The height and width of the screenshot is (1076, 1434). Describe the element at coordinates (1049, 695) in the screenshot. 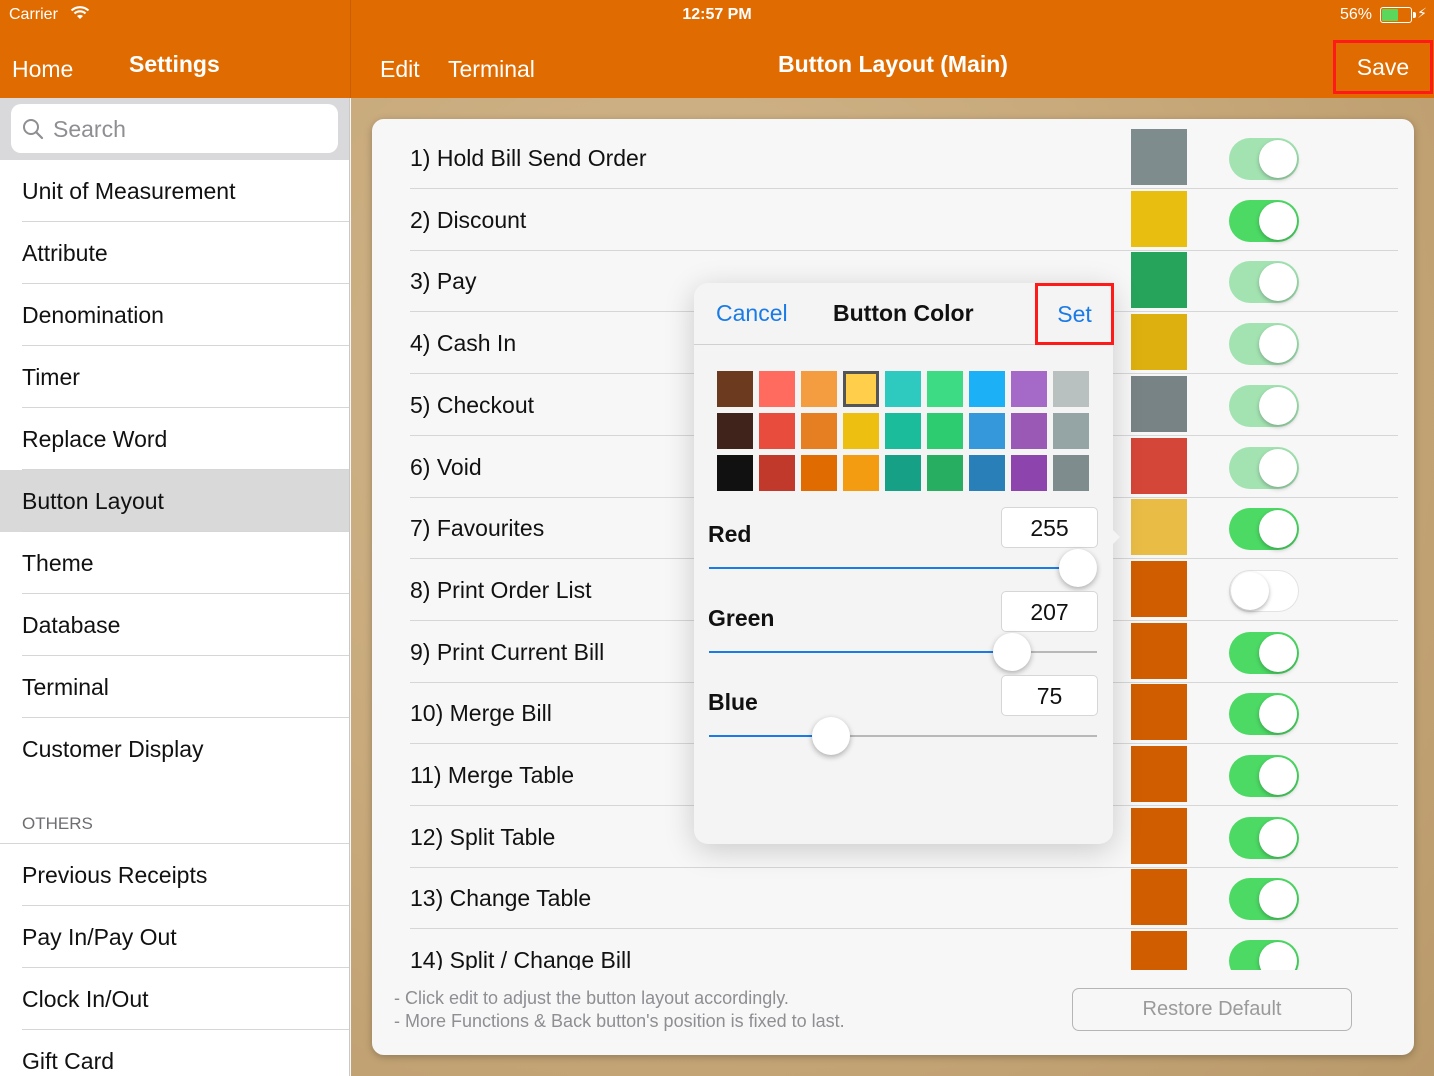

I see `blue-value-field: 75` at that location.